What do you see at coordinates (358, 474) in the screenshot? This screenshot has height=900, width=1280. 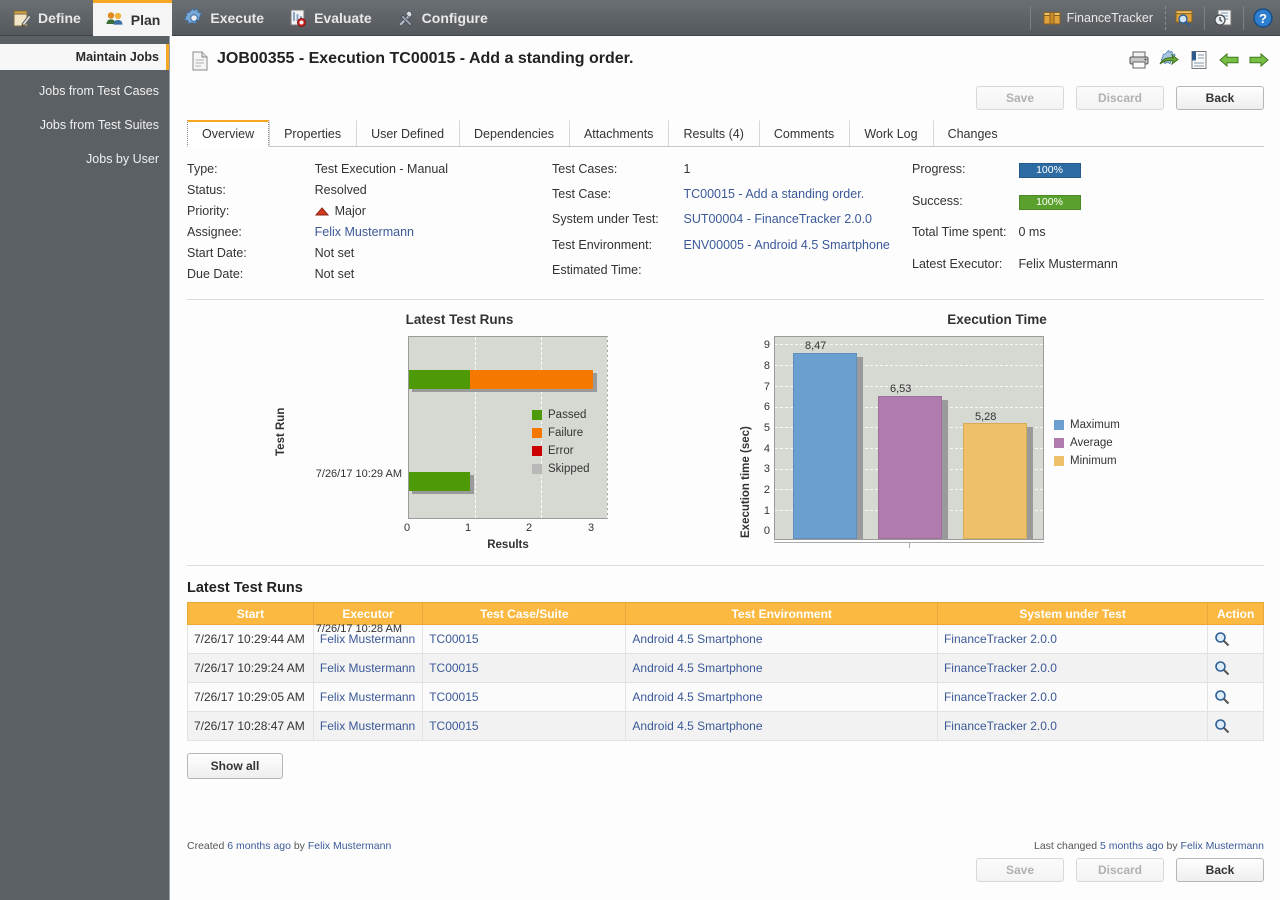 I see `chart-ytick-label: 7/26/17 10:29 AM` at bounding box center [358, 474].